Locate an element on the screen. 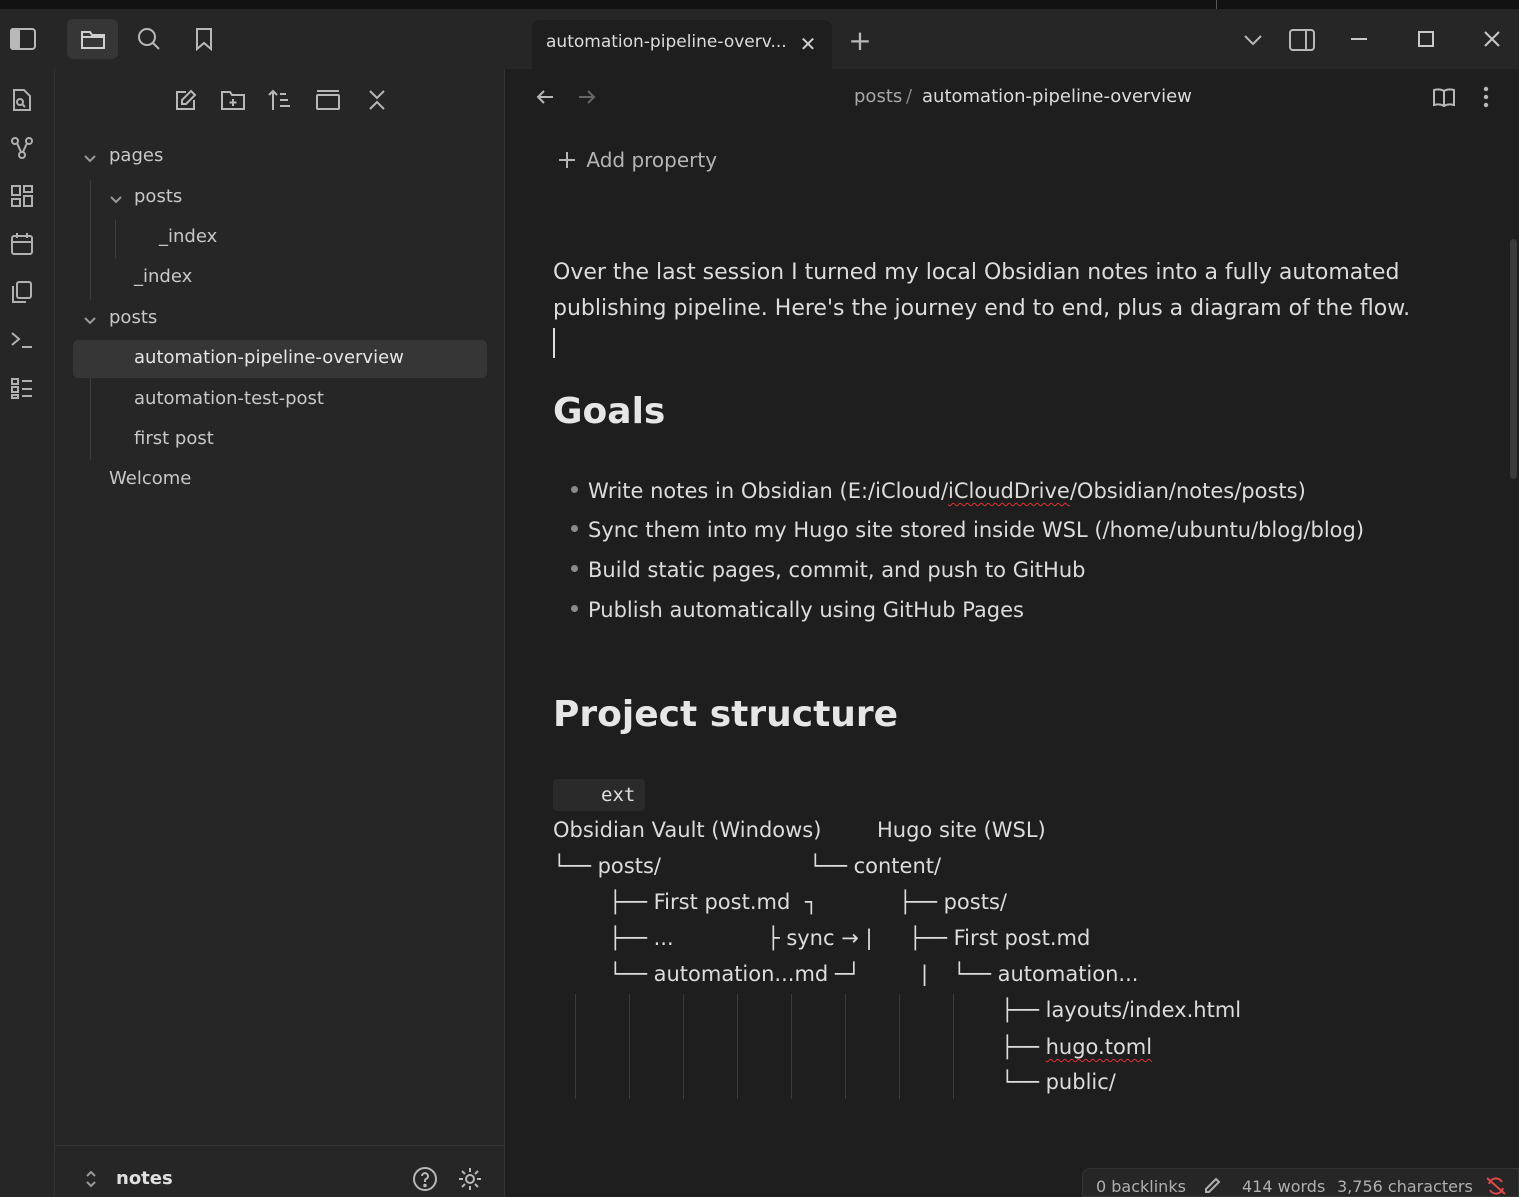  tree-guide is located at coordinates (90, 240).